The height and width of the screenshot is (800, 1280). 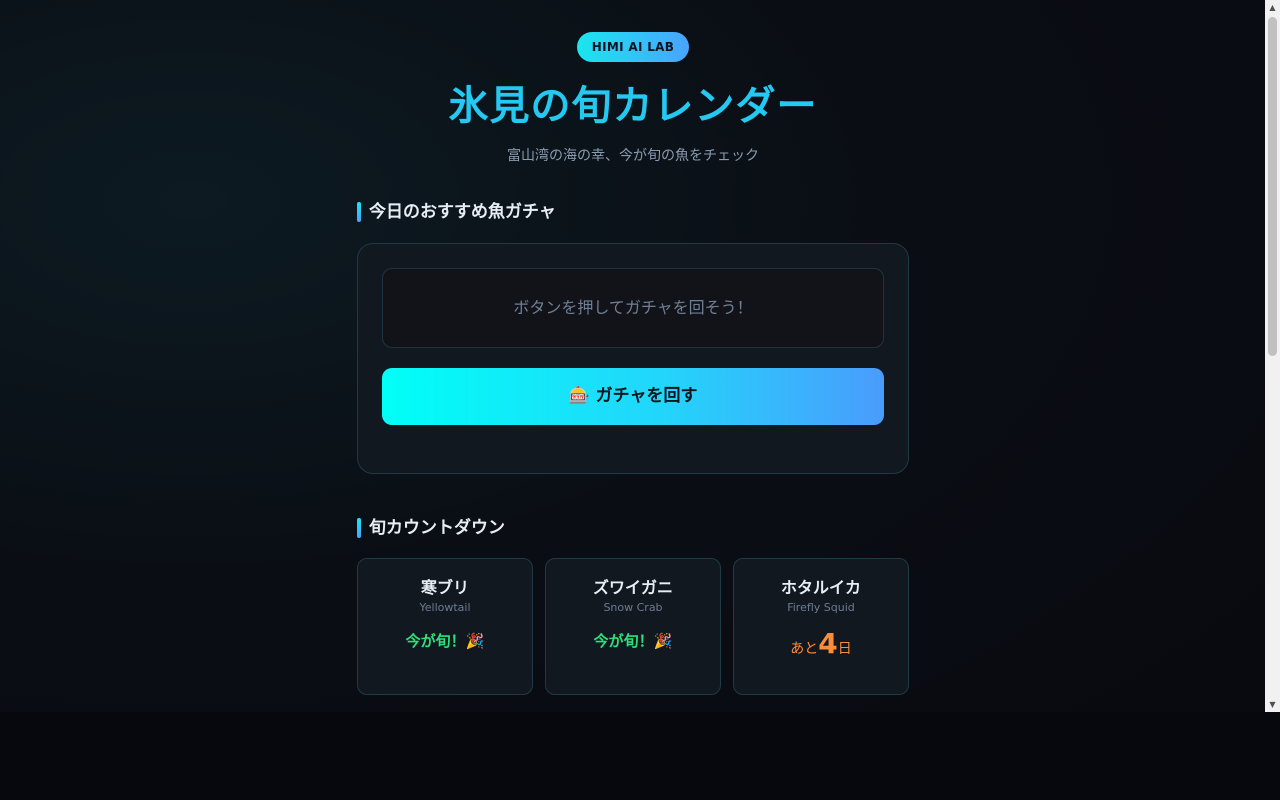 What do you see at coordinates (1272, 7) in the screenshot?
I see `scroll-up-arrow-icon: ▲` at bounding box center [1272, 7].